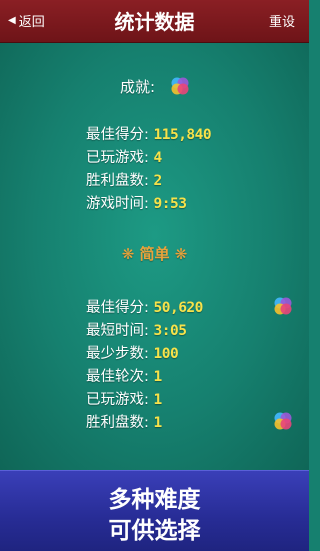 The image size is (320, 551). What do you see at coordinates (144, 308) in the screenshot?
I see `easy-best-score: 最佳得分: 50,620` at bounding box center [144, 308].